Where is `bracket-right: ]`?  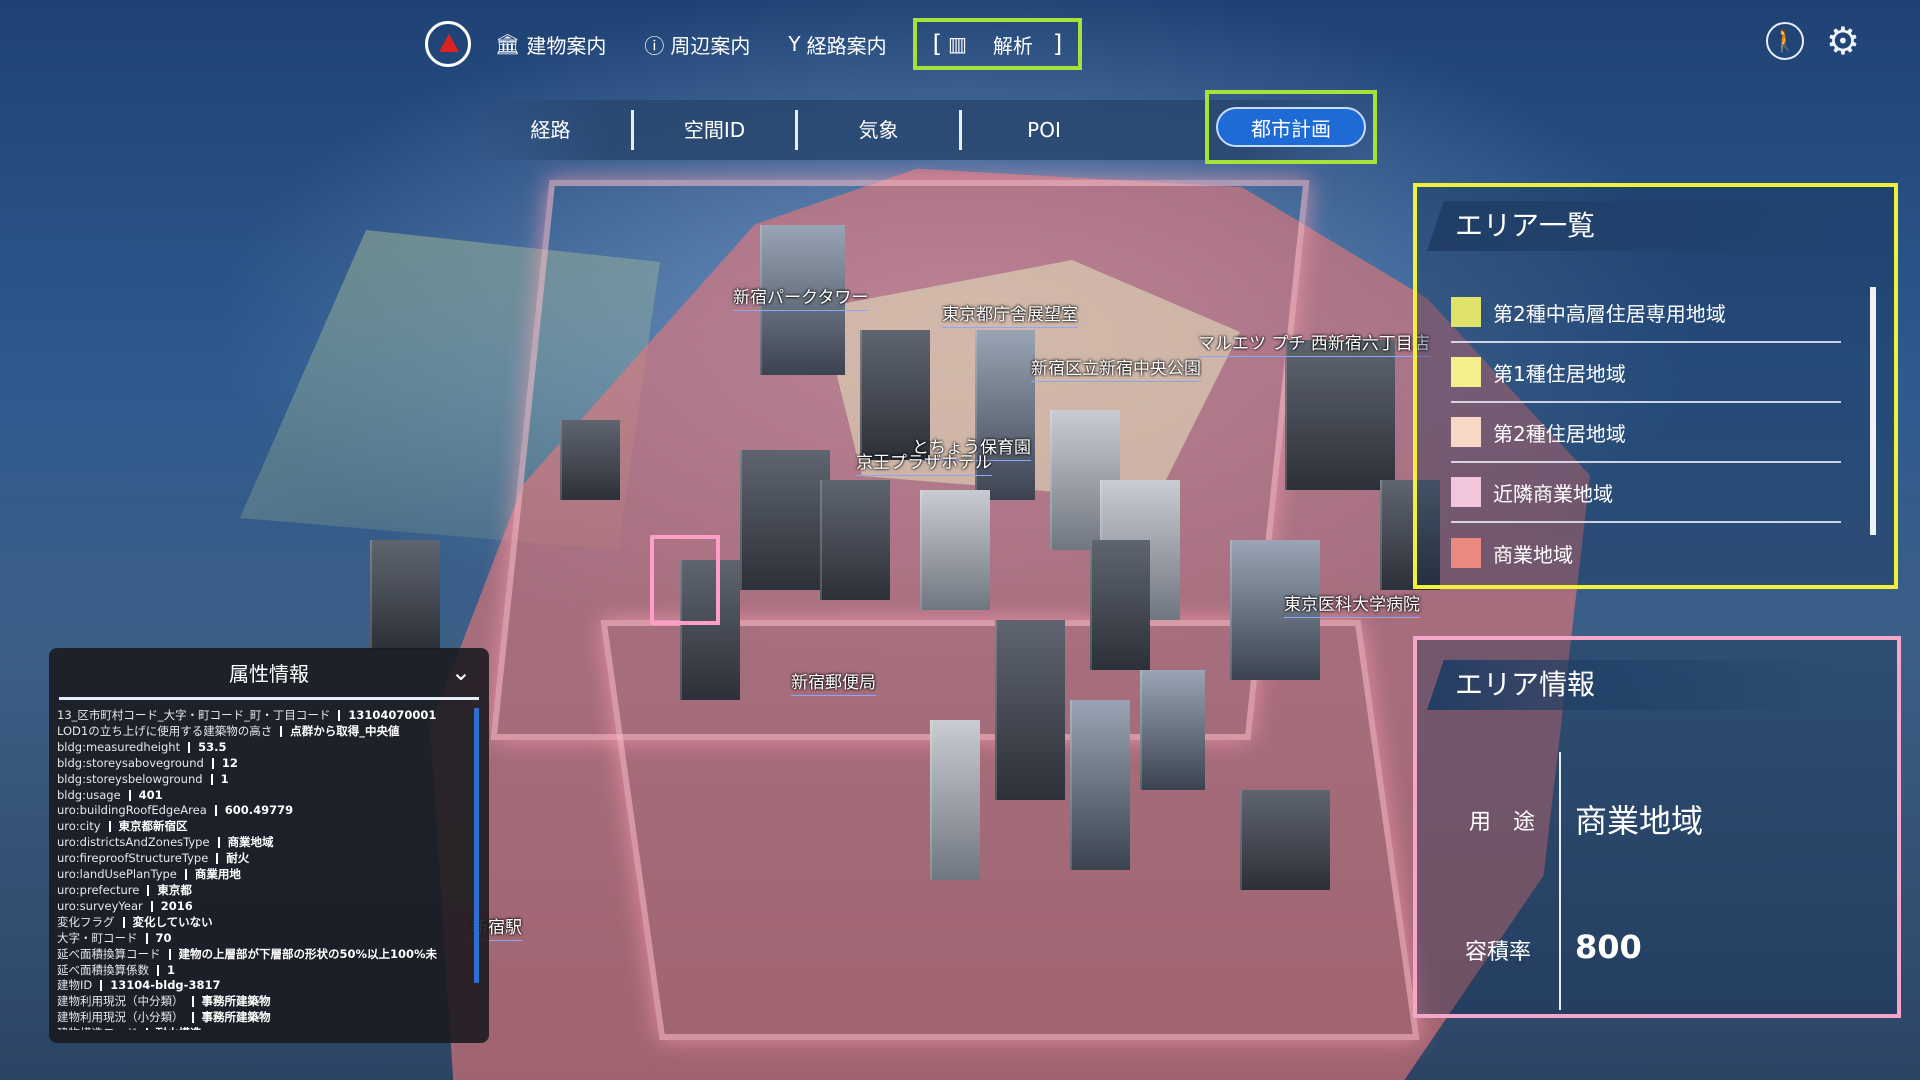 bracket-right: ] is located at coordinates (1057, 44).